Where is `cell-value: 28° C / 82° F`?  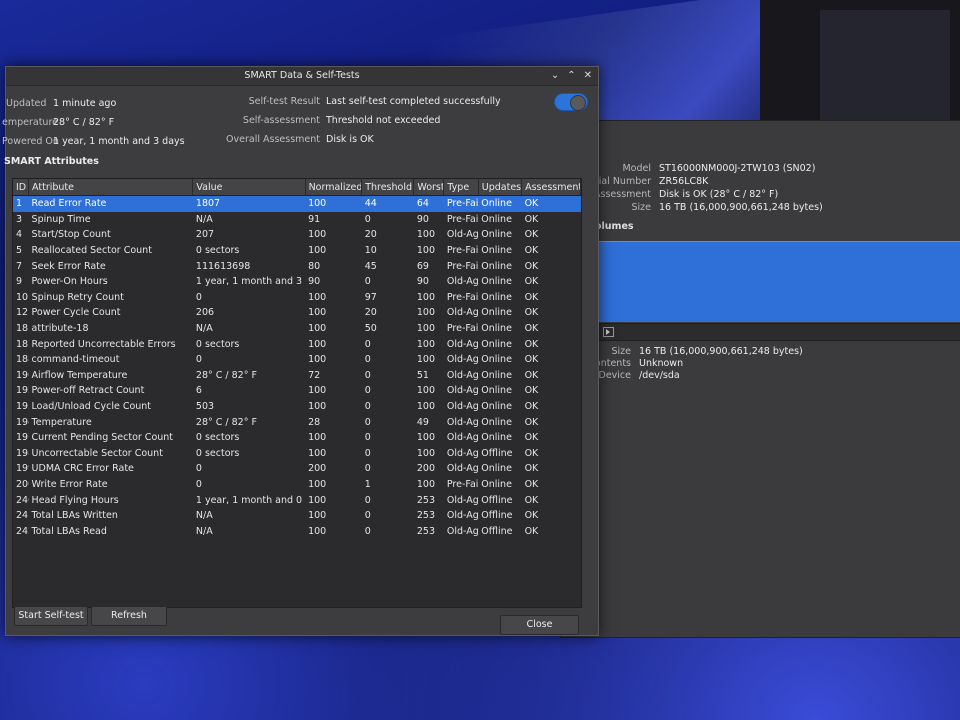
cell-value: 28° C / 82° F is located at coordinates (226, 422).